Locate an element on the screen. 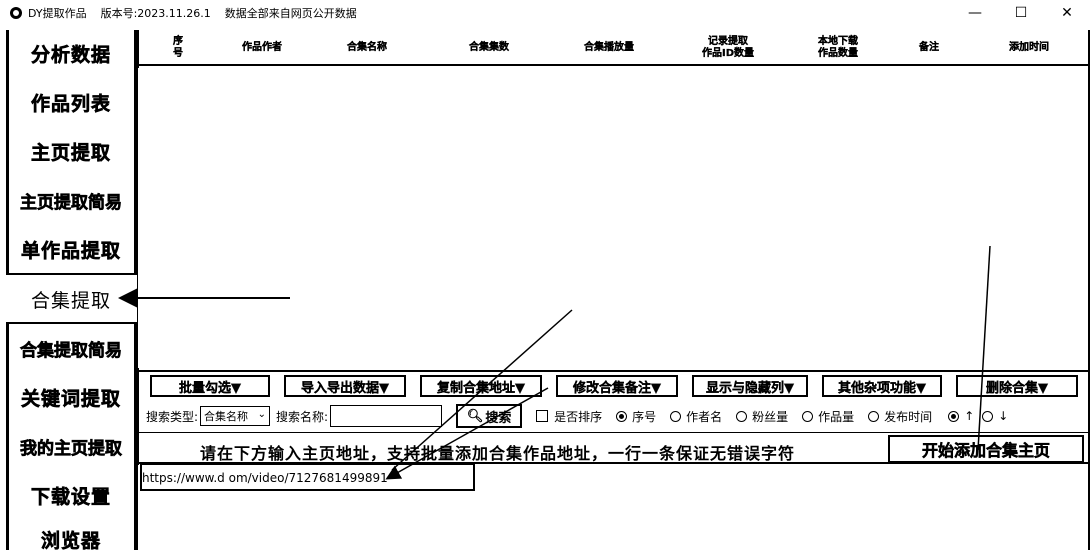 The width and height of the screenshot is (1092, 550). column-header-recorded-id-count: 记录提取 作品ID数量 is located at coordinates (728, 48).